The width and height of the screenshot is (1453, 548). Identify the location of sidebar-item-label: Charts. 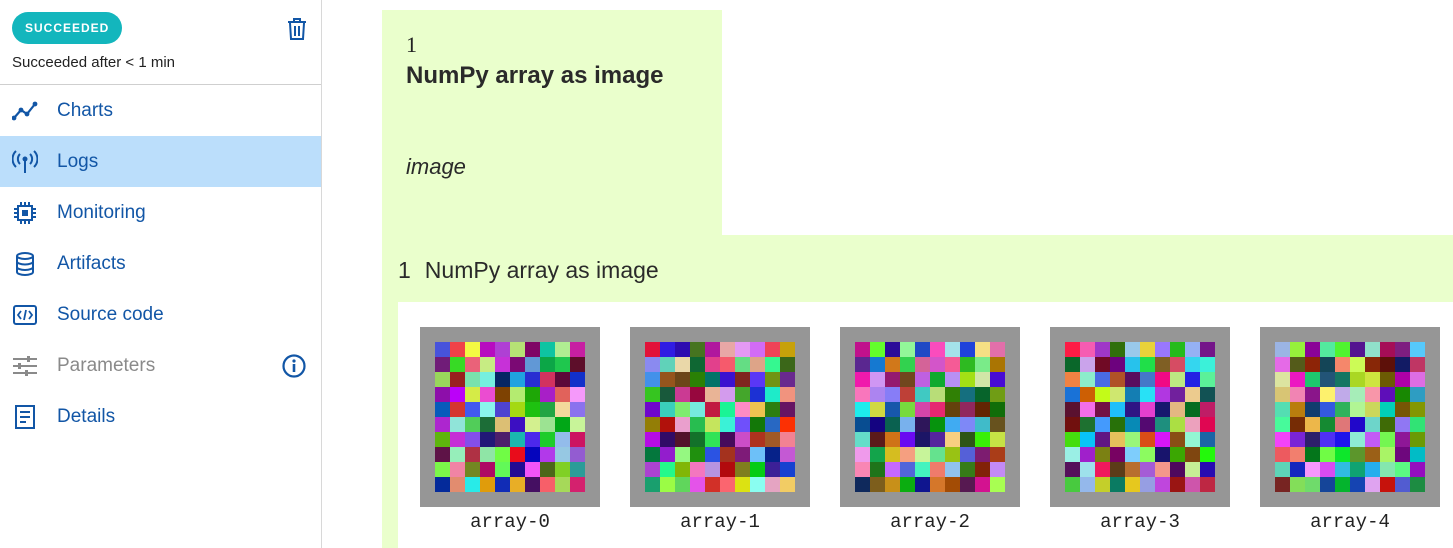
(85, 110).